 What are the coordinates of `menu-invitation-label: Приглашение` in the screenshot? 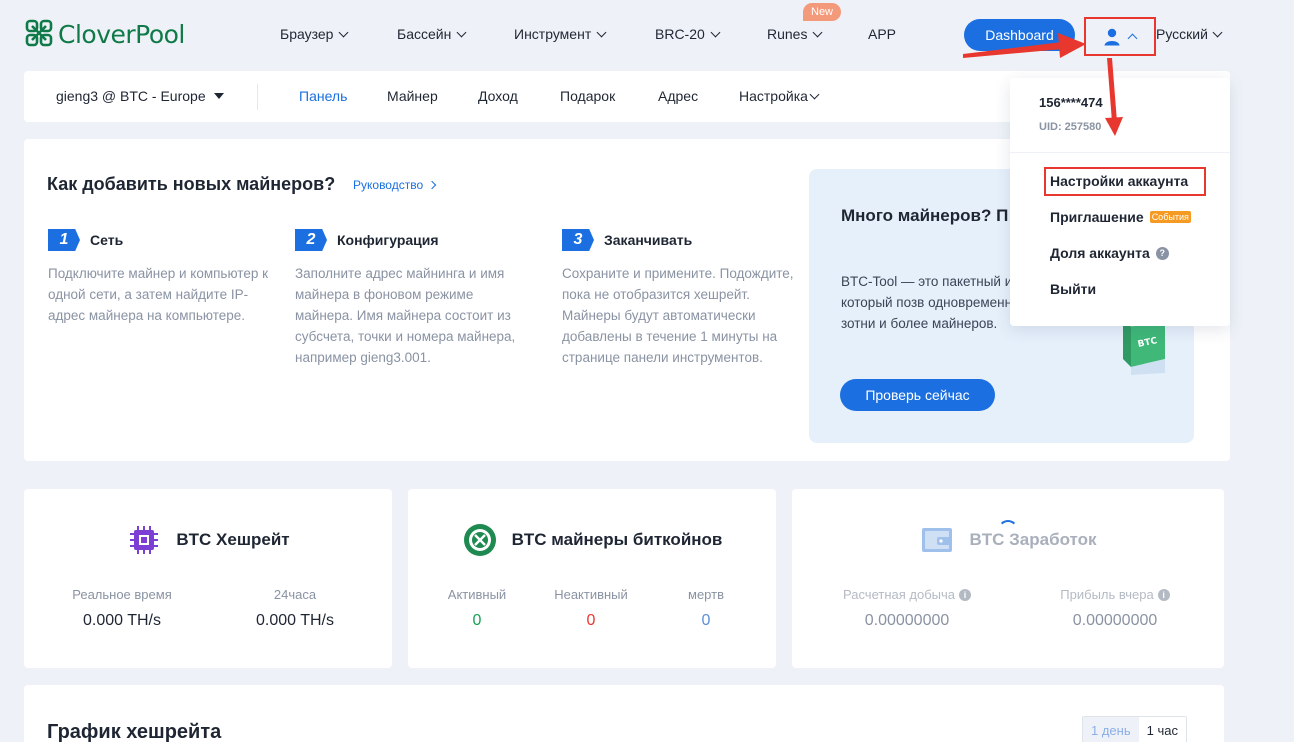 It's located at (1097, 217).